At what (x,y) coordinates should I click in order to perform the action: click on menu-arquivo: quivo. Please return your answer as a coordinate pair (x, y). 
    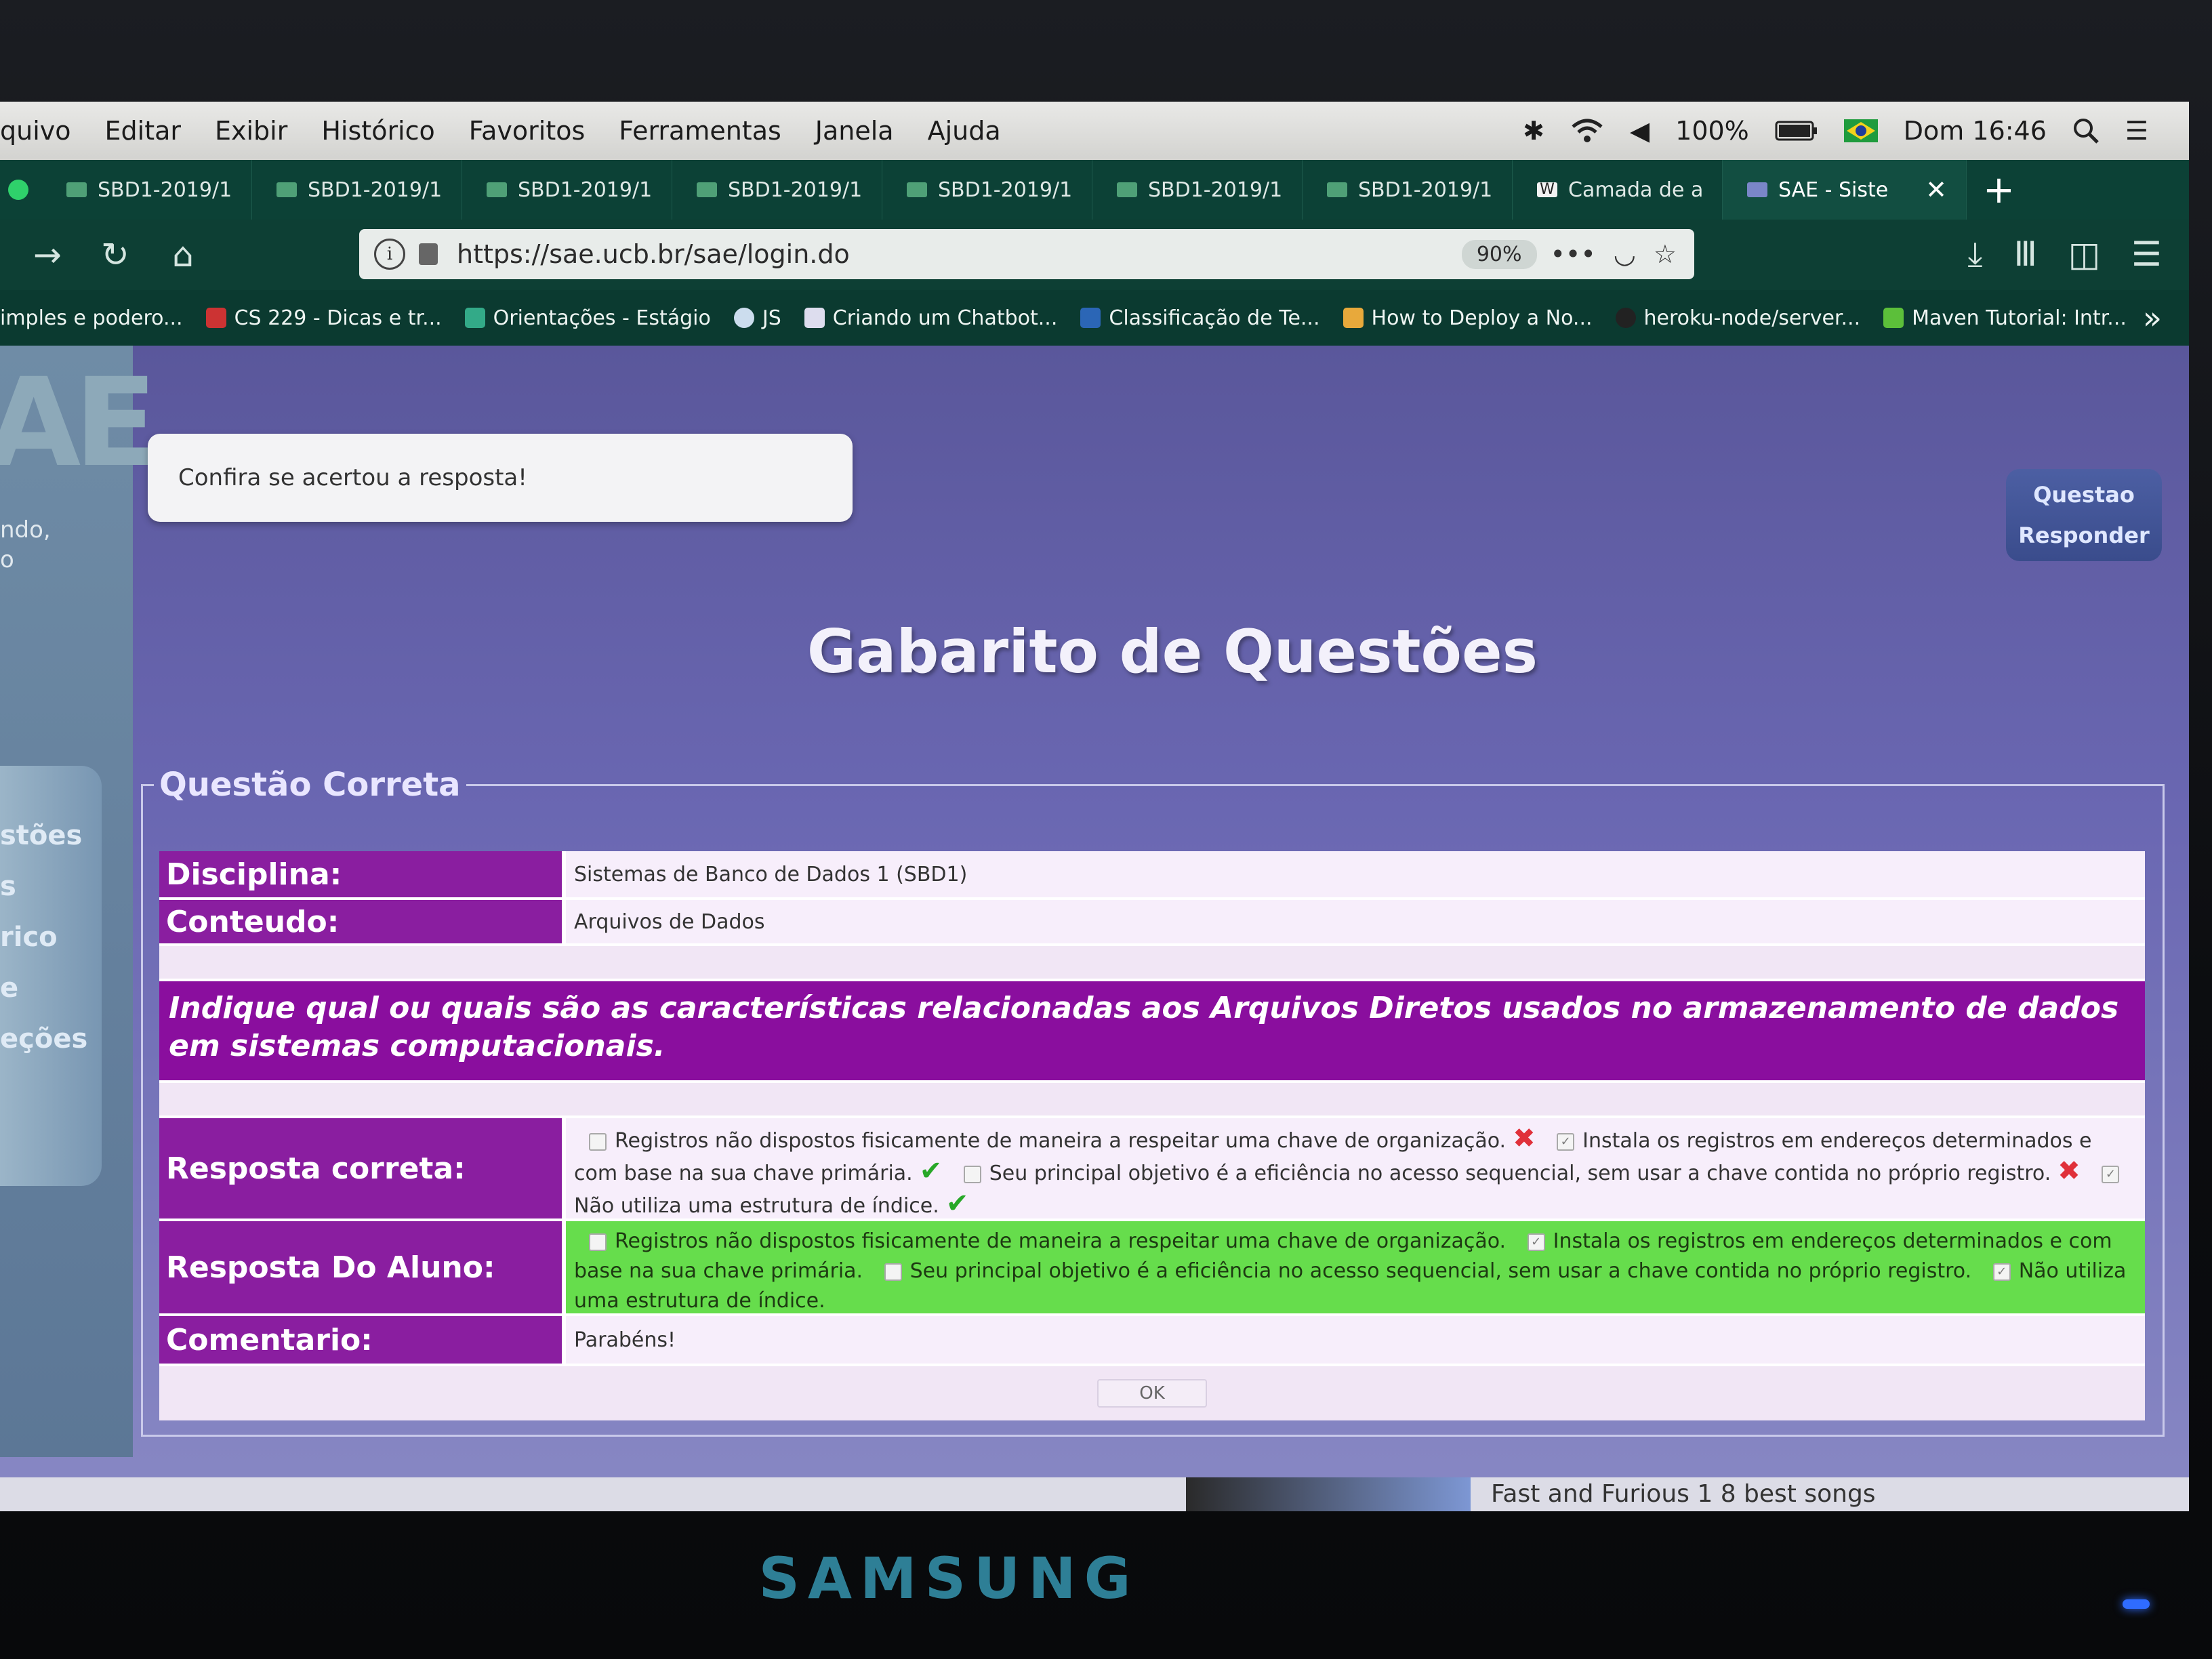
    Looking at the image, I should click on (35, 131).